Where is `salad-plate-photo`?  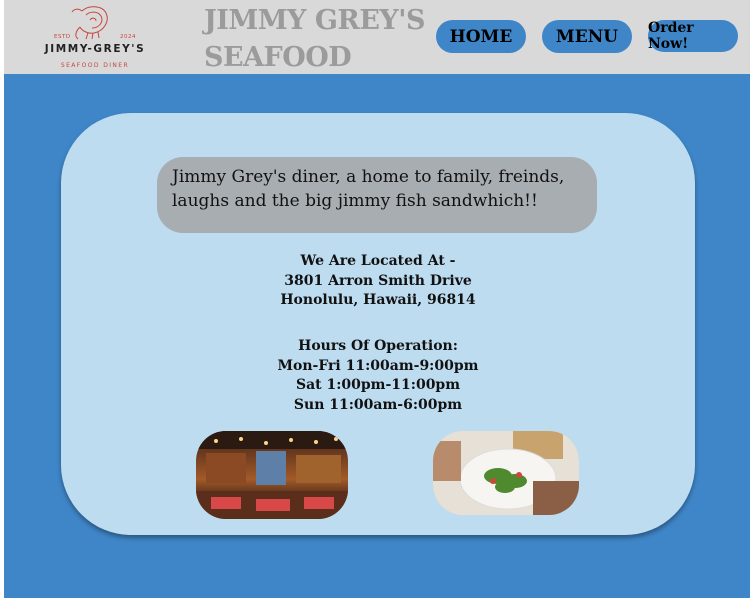
salad-plate-photo is located at coordinates (506, 473).